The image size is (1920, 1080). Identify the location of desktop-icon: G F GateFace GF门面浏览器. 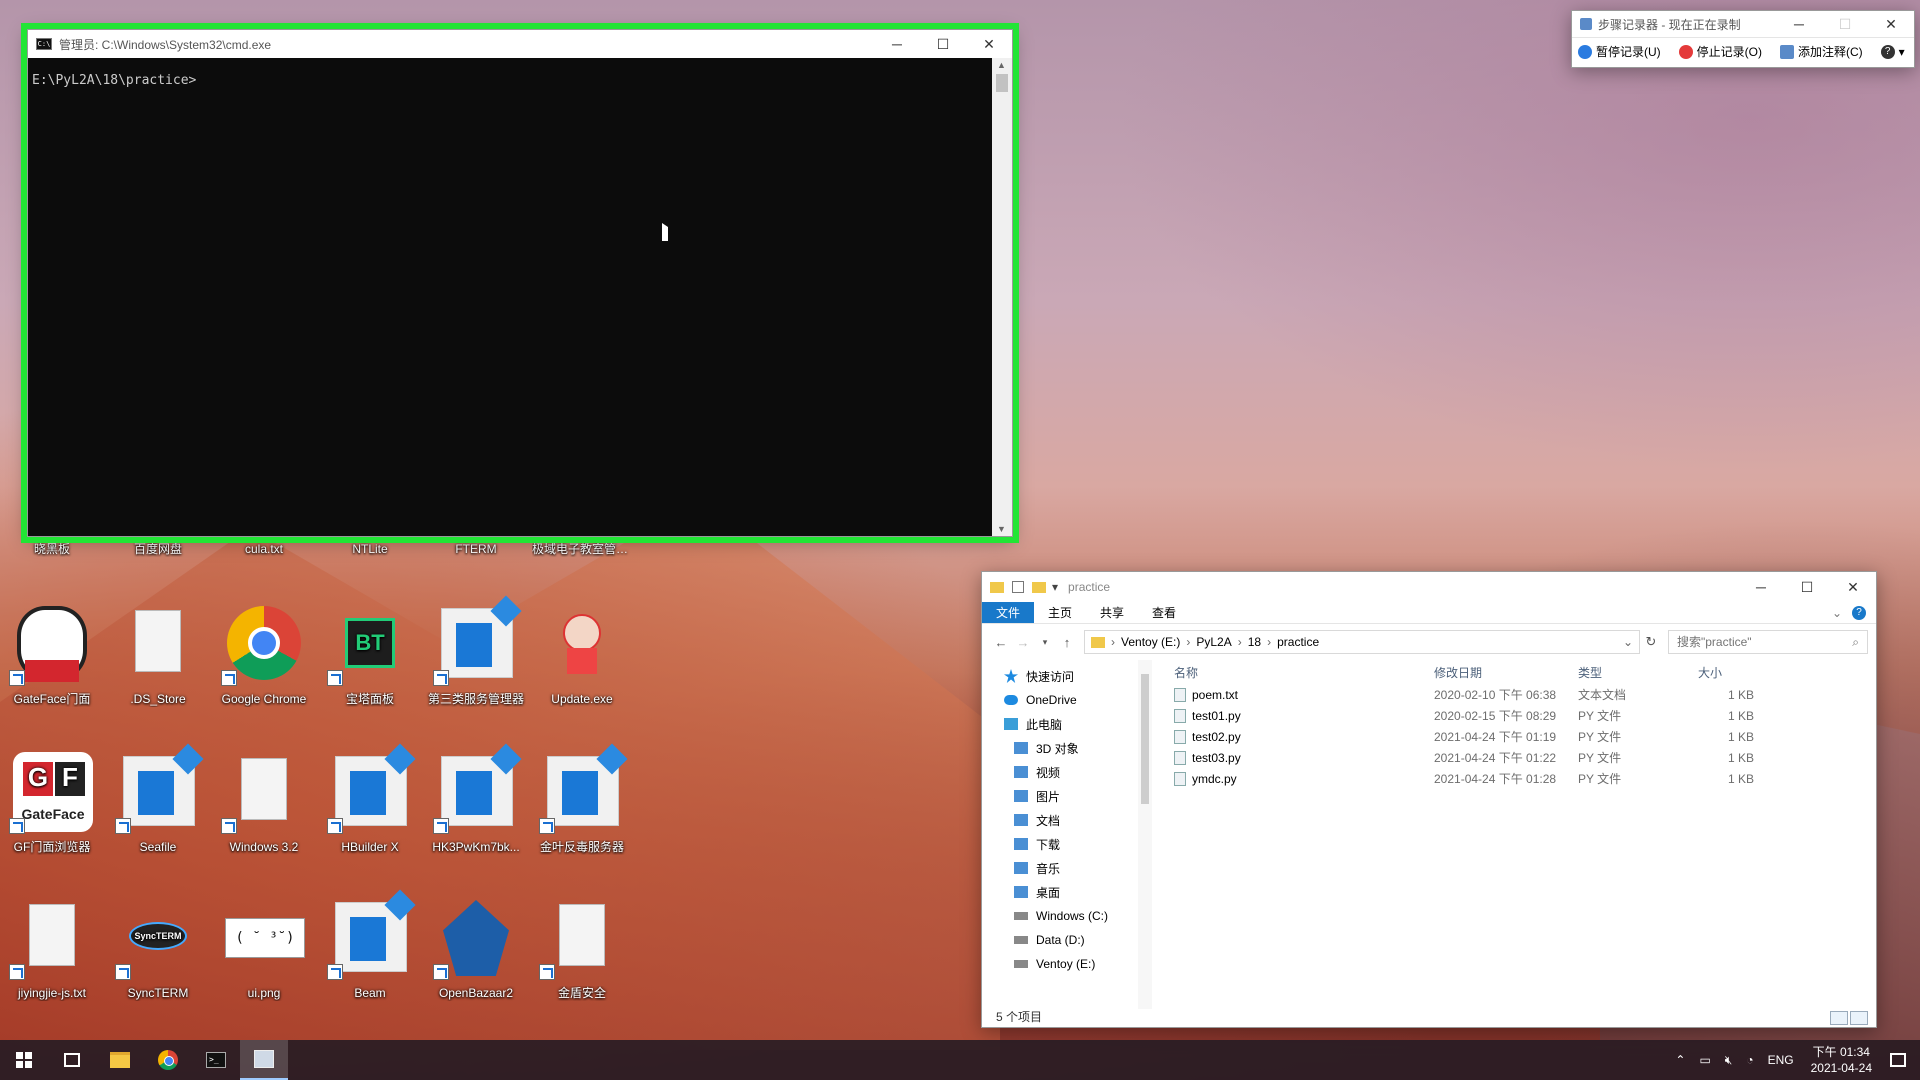
(52, 813).